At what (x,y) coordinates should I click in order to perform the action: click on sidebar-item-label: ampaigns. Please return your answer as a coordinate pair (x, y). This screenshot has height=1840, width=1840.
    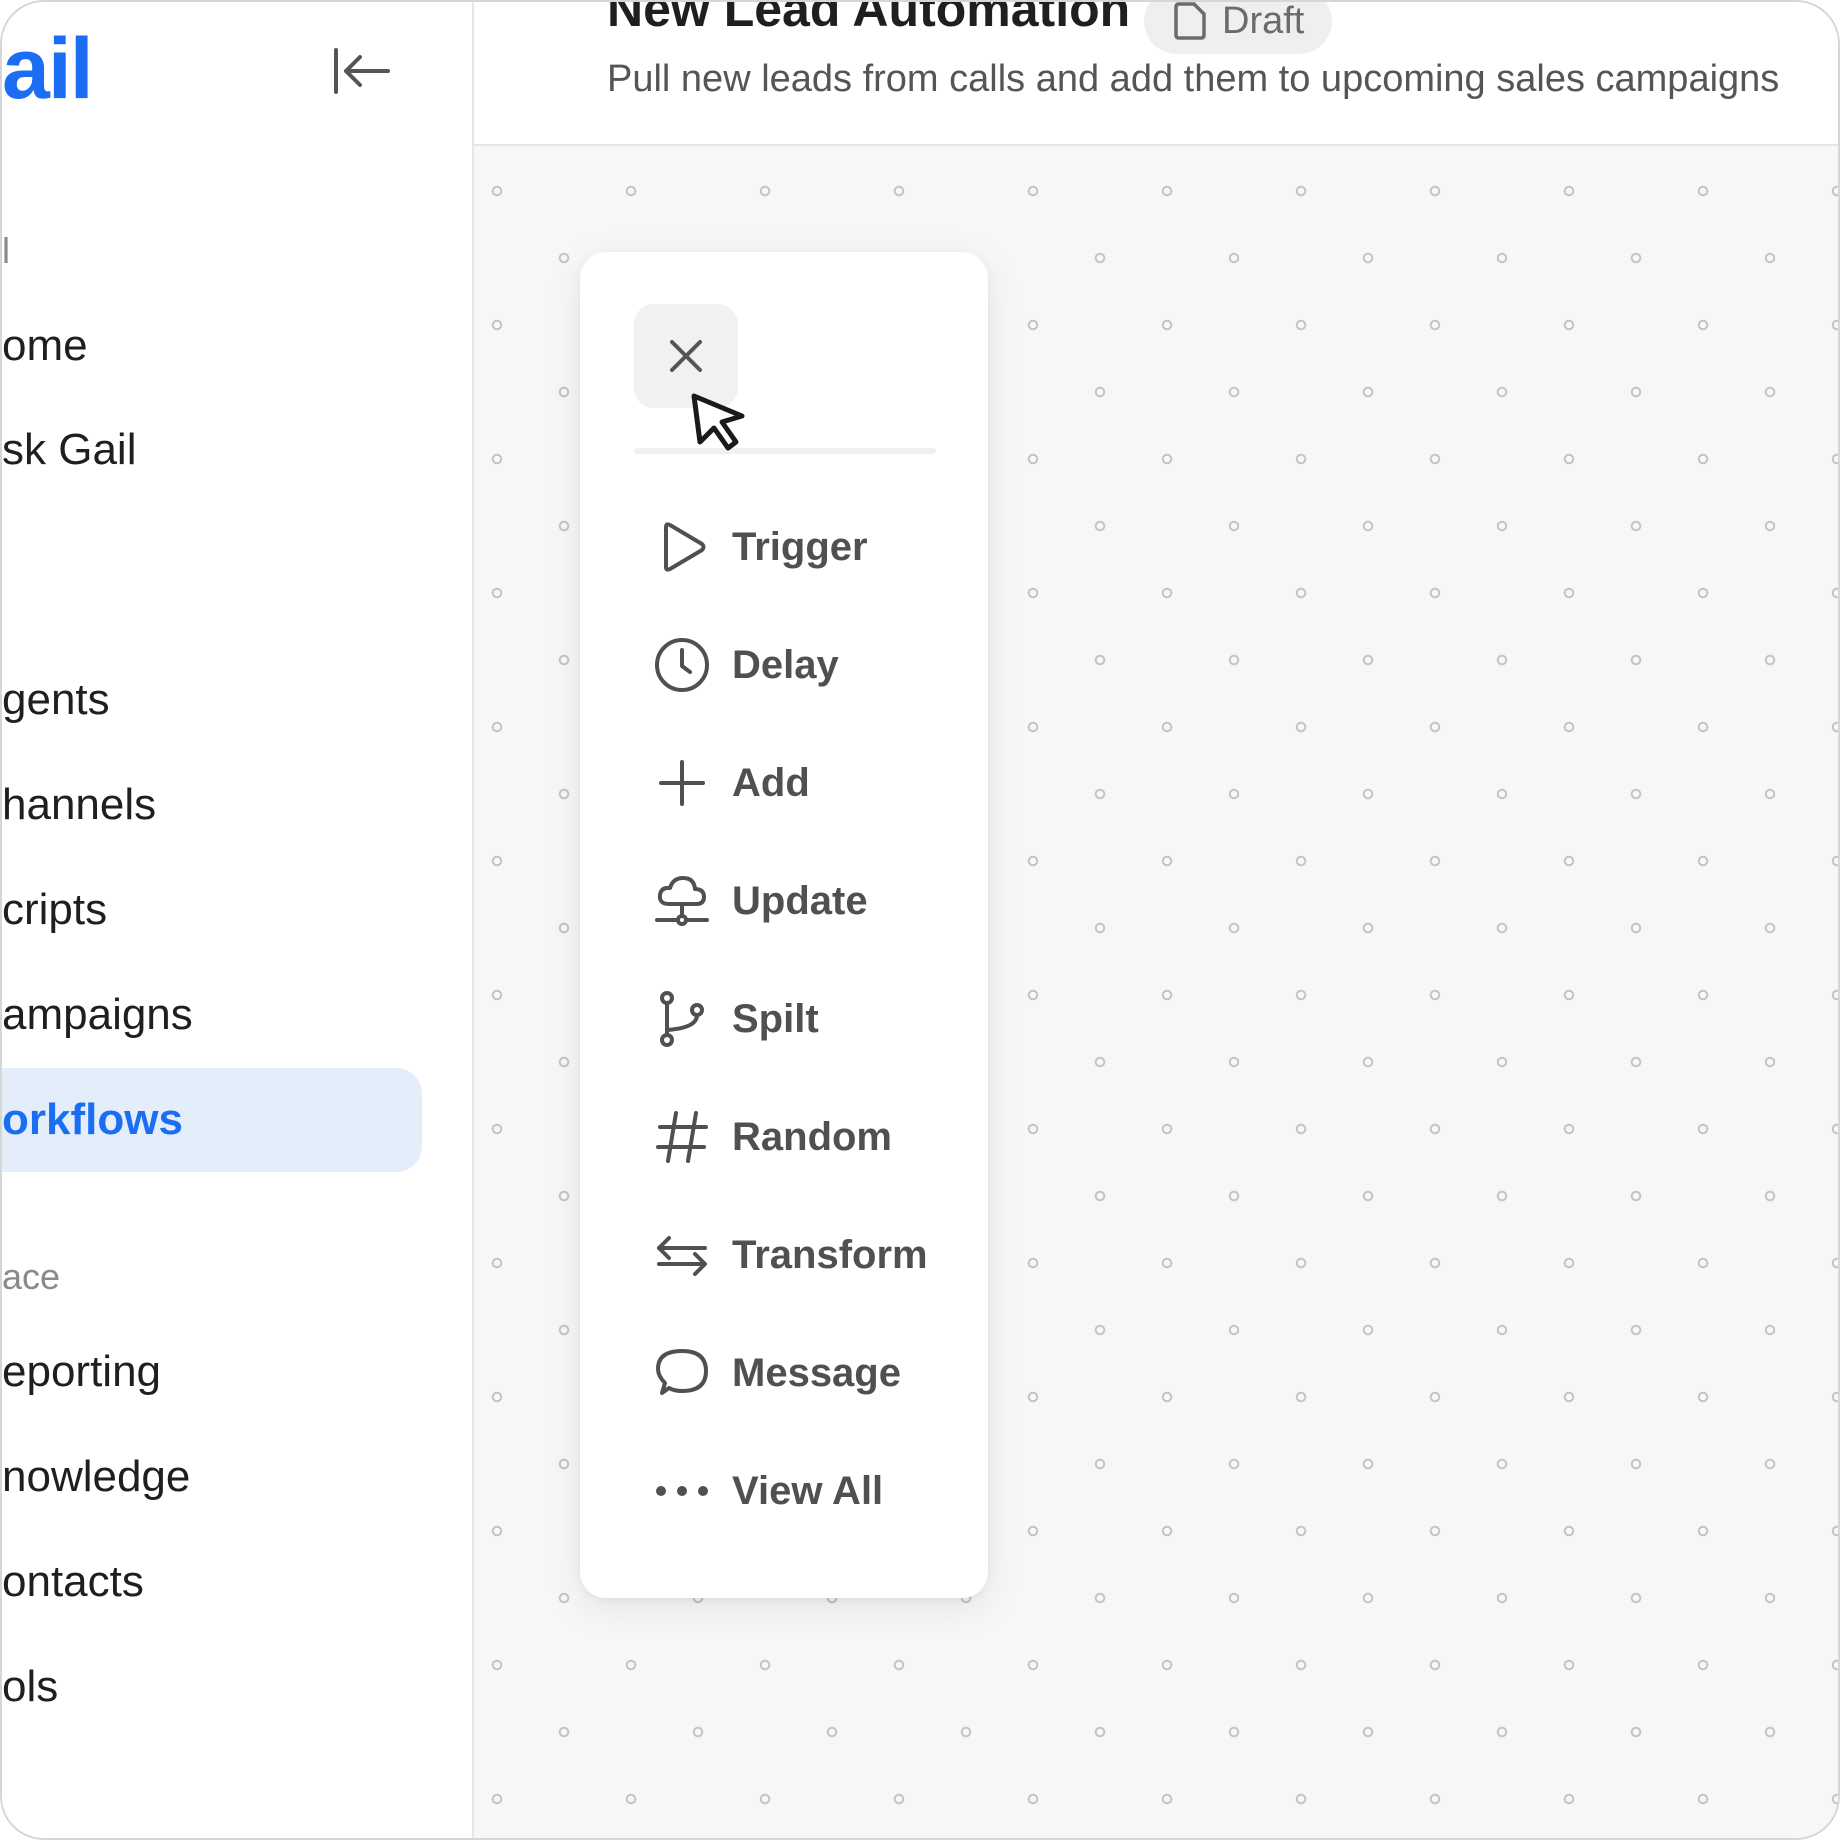
    Looking at the image, I should click on (97, 1014).